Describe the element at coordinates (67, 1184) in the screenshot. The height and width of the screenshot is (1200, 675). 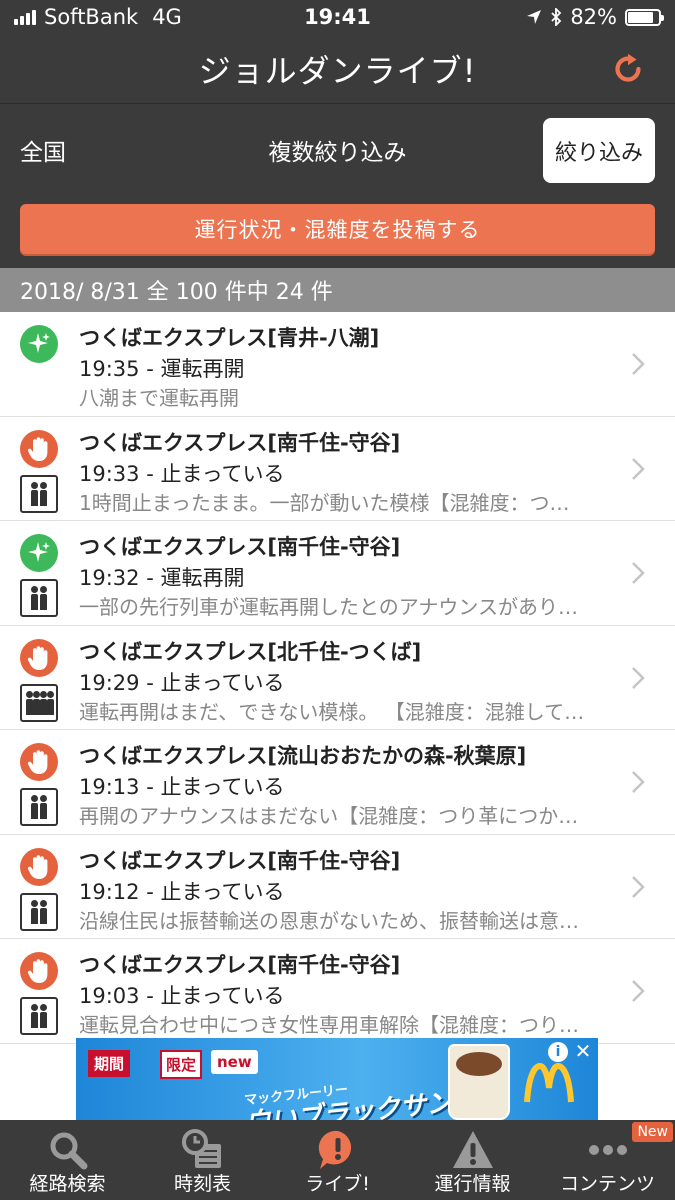
I see `tab-label: 経路検索` at that location.